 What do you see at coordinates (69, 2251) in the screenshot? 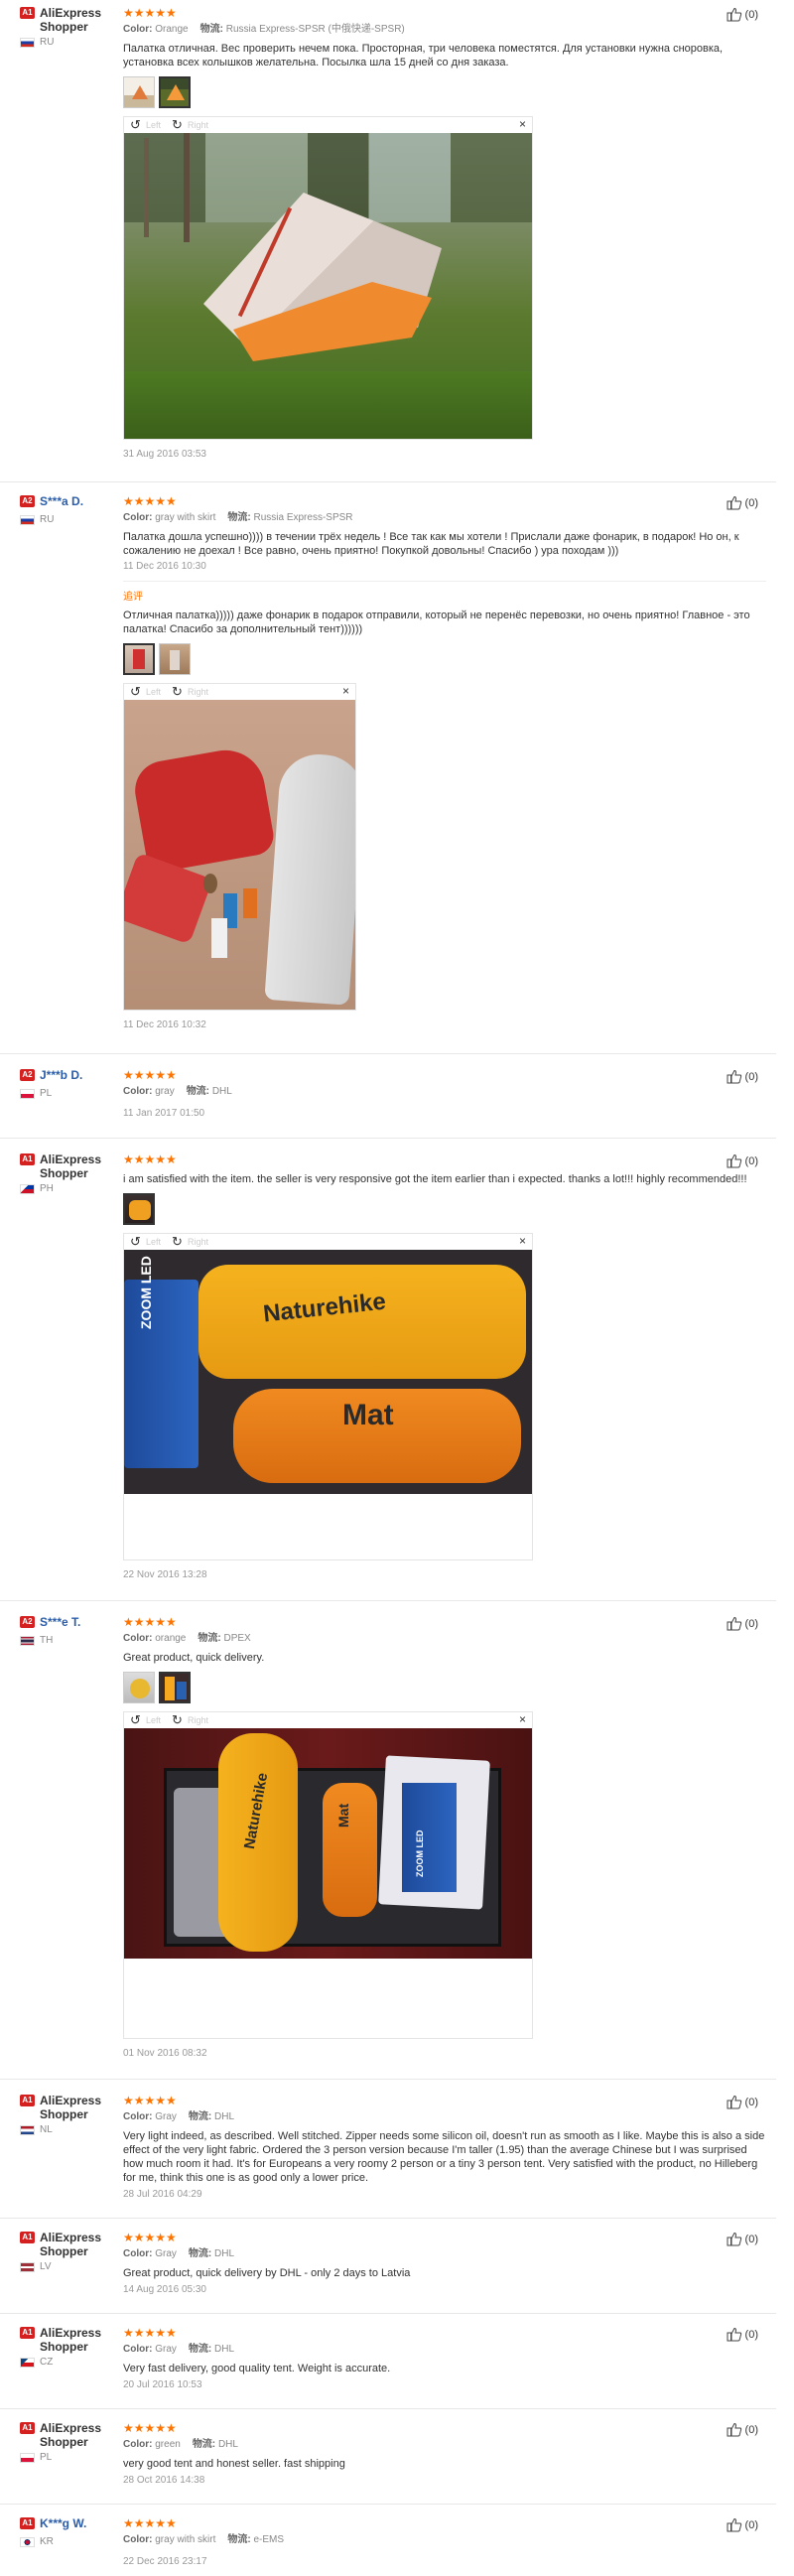
I see `reviewer-info: A1 AliExpress Shopper LV` at bounding box center [69, 2251].